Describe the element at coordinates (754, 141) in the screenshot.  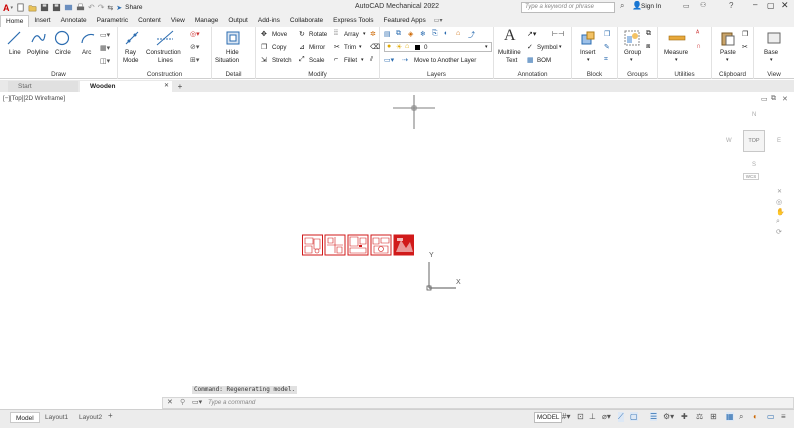
I see `viewcube-top-face: TOP` at that location.